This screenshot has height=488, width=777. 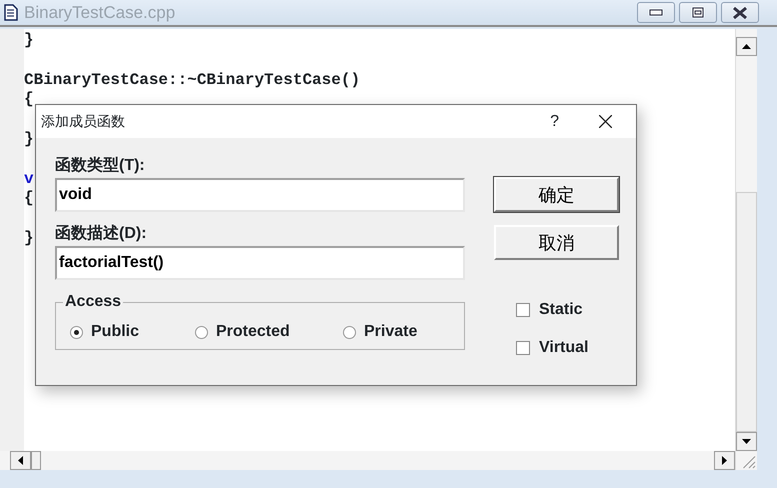 I want to click on maximize-button, so click(x=698, y=12).